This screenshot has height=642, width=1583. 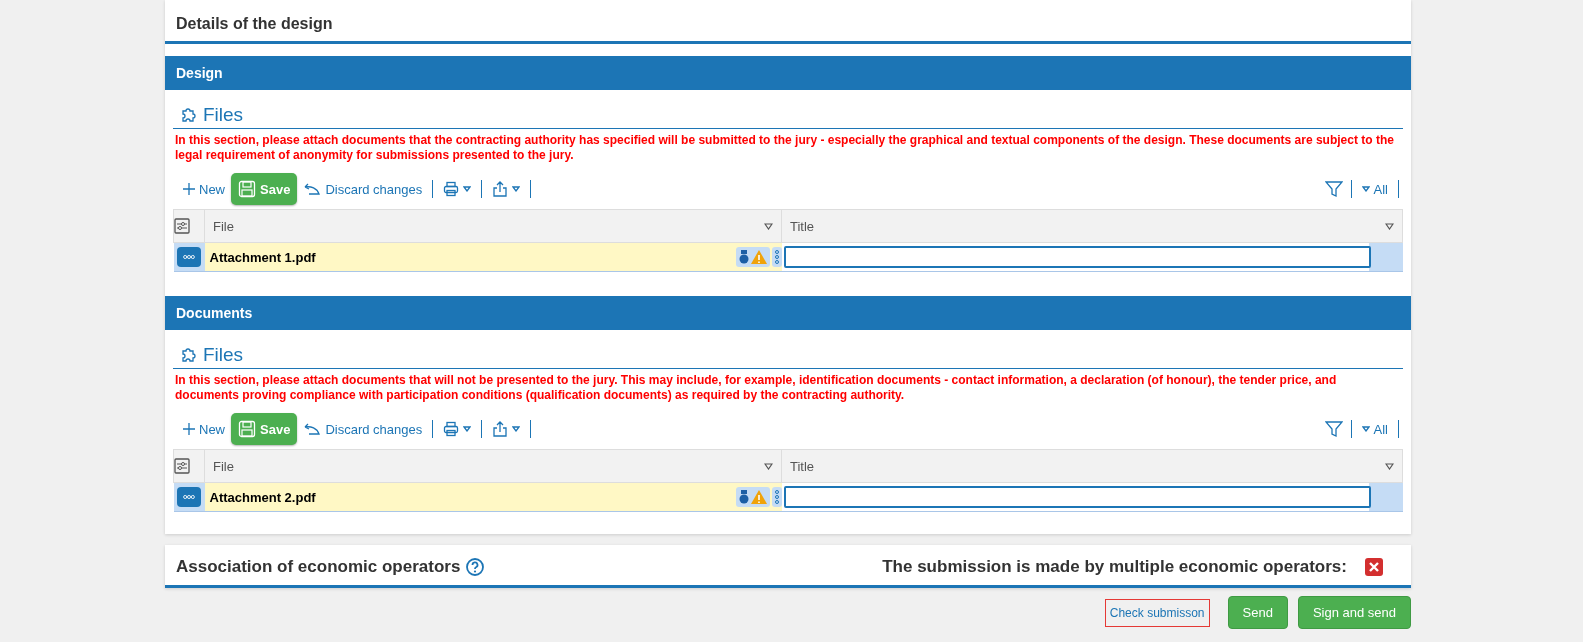 I want to click on panel-title: Details of the design, so click(x=788, y=22).